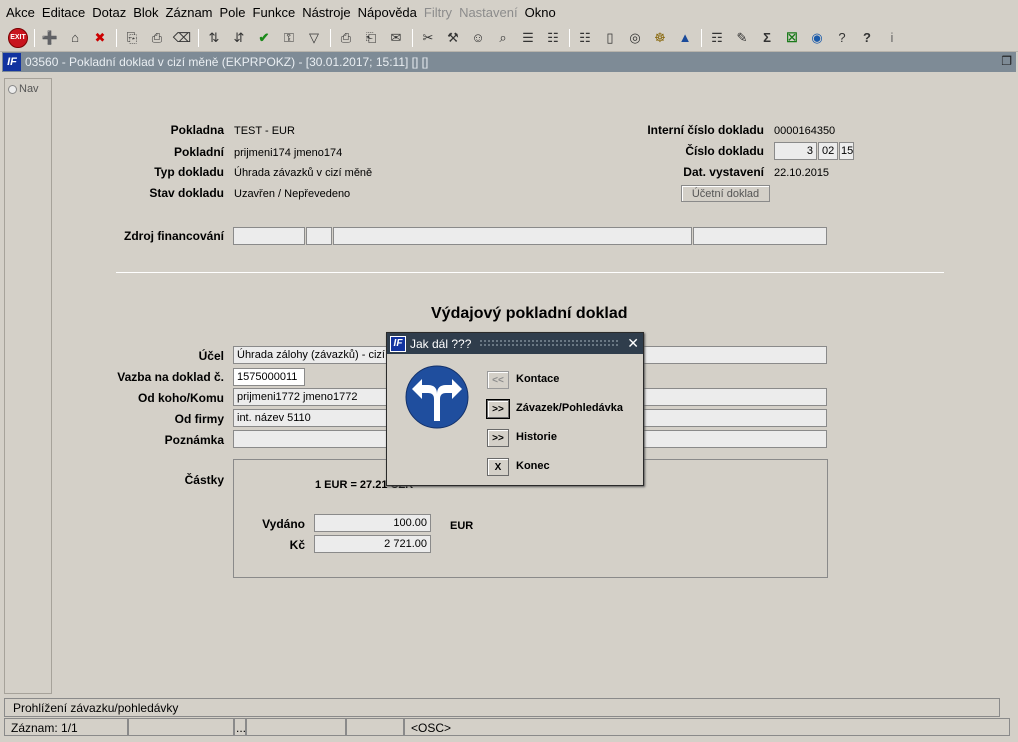  Describe the element at coordinates (846, 151) in the screenshot. I see `cislo-dokladu-field-3: 15` at that location.